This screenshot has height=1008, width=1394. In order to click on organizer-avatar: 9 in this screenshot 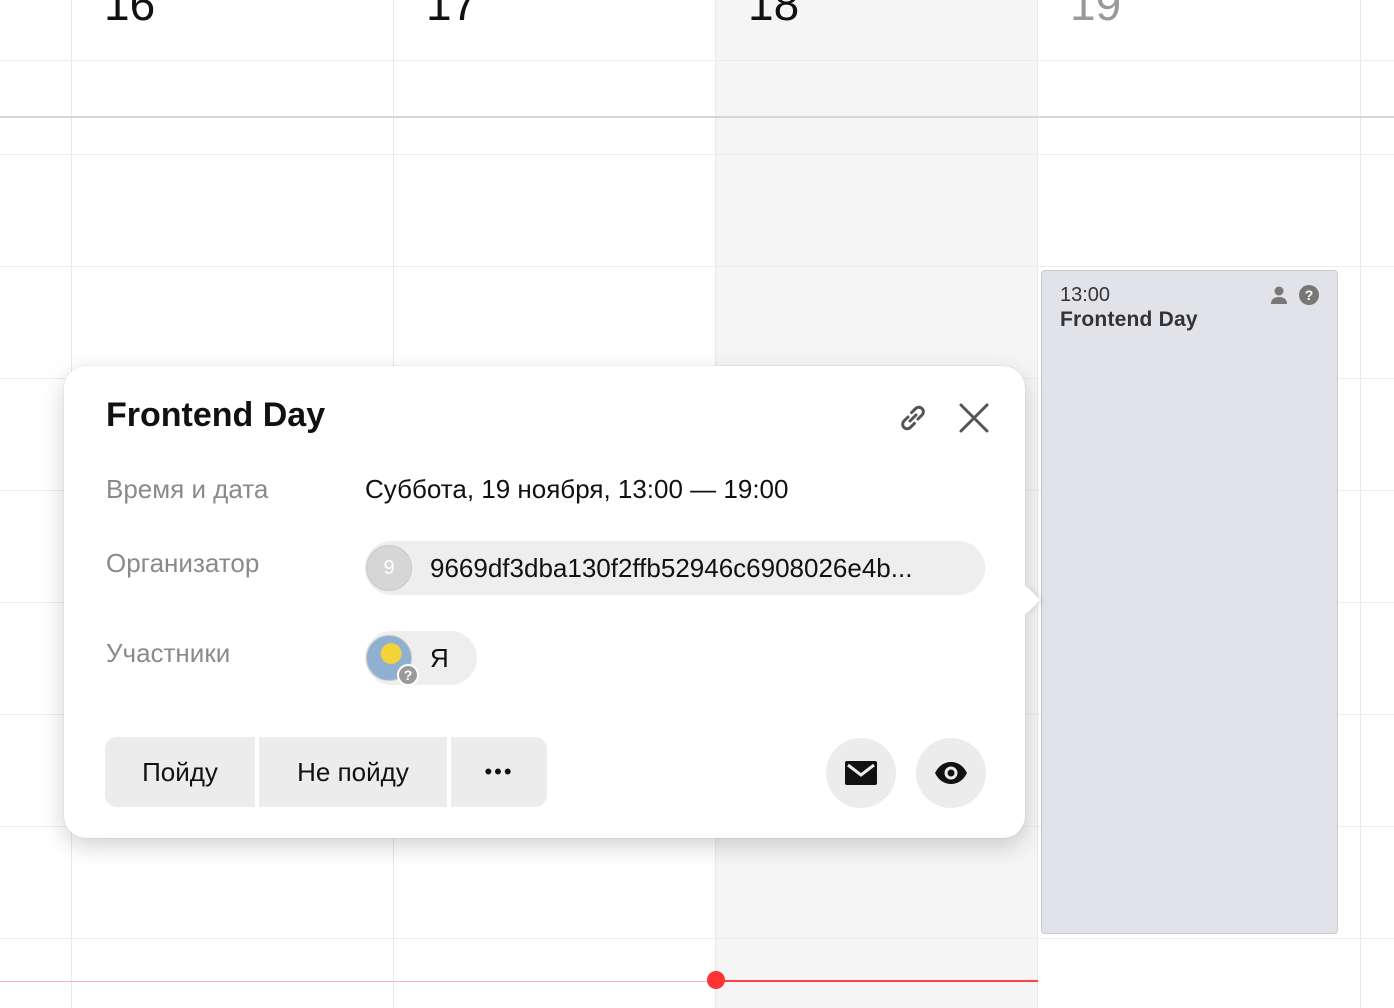, I will do `click(389, 568)`.